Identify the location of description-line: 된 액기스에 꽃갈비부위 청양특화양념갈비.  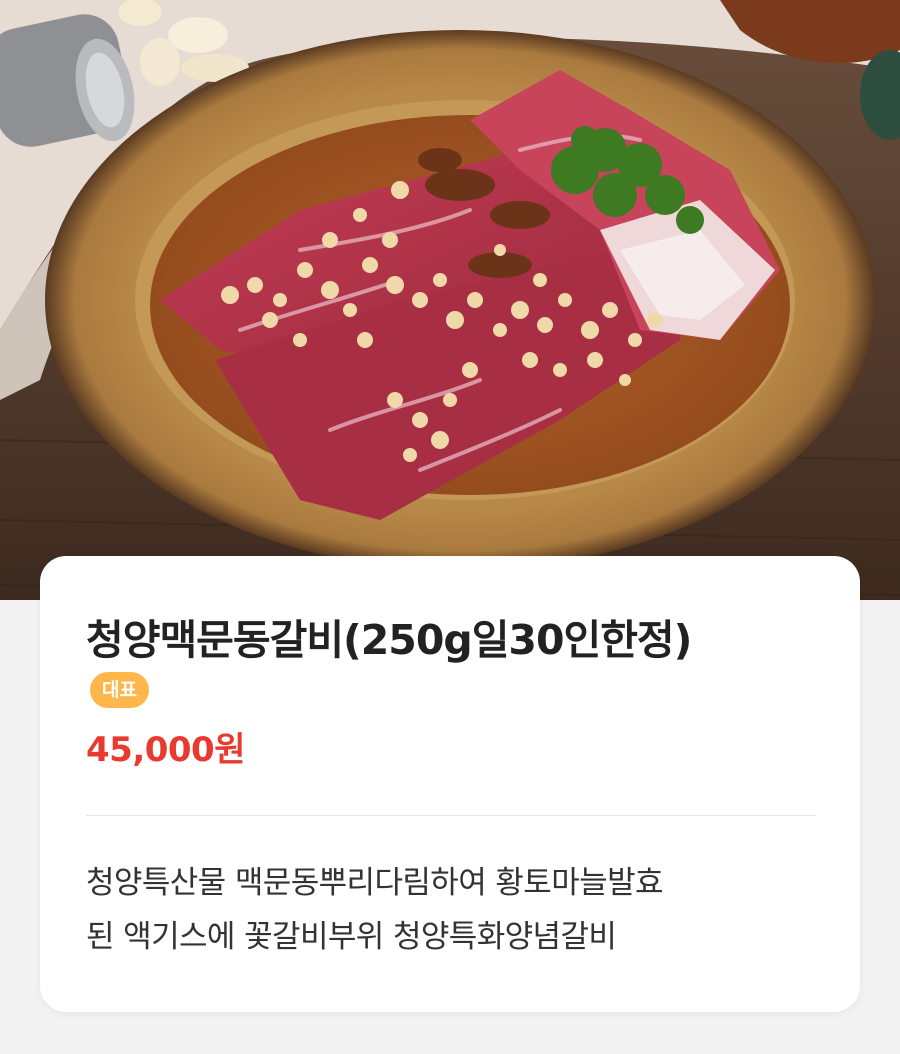
(351, 937).